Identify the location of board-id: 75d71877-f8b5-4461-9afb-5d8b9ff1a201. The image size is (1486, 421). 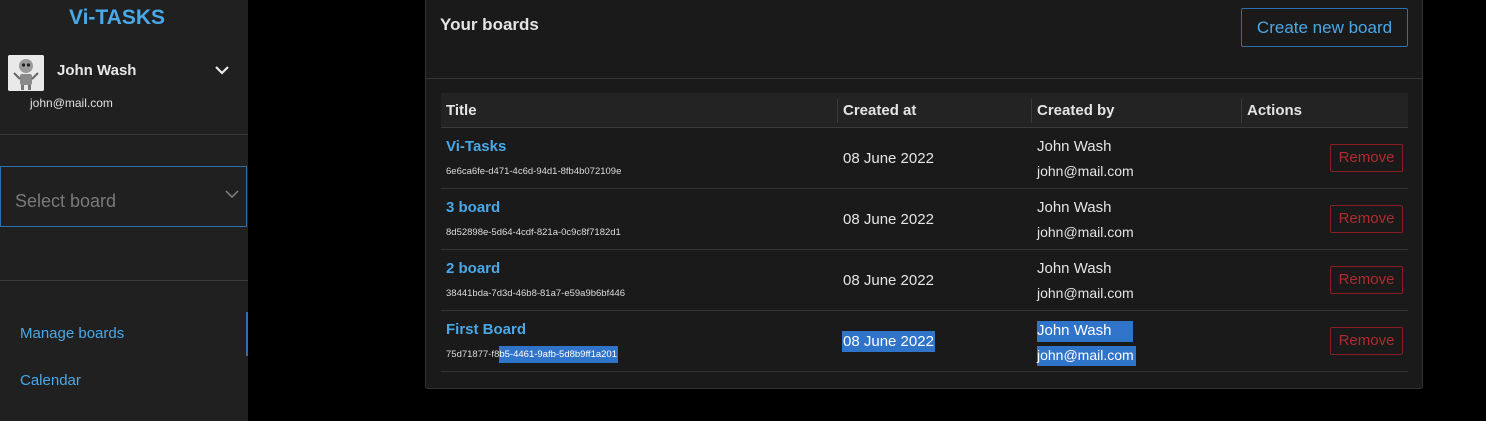
(532, 354).